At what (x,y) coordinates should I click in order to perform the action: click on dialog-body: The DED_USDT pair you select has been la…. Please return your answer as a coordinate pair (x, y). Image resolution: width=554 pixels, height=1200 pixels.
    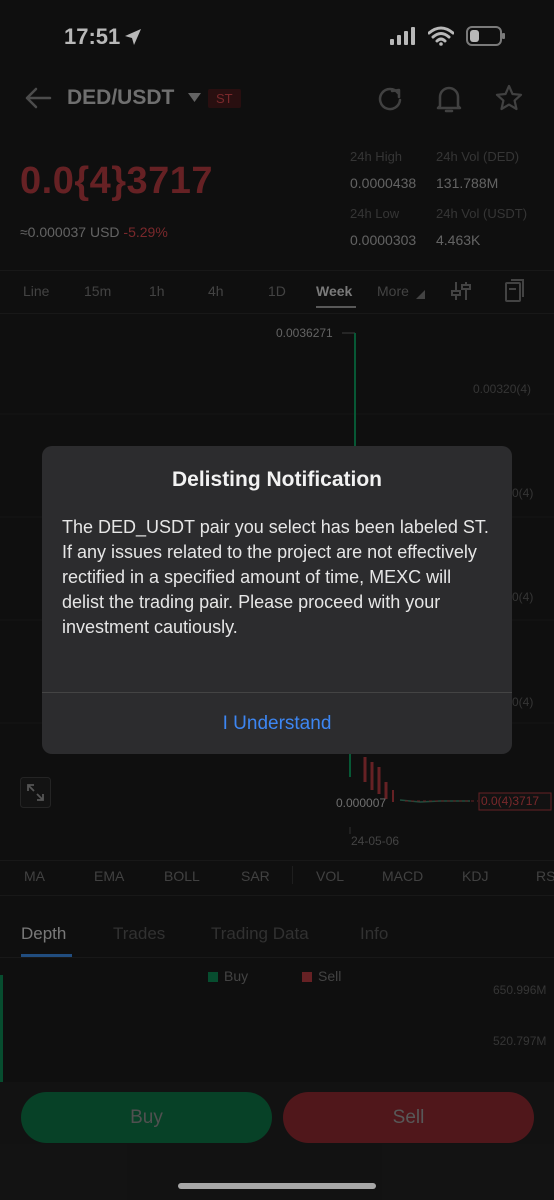
    Looking at the image, I should click on (275, 577).